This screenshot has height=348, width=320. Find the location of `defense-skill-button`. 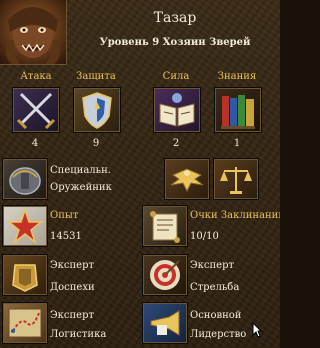

defense-skill-button is located at coordinates (97, 110).